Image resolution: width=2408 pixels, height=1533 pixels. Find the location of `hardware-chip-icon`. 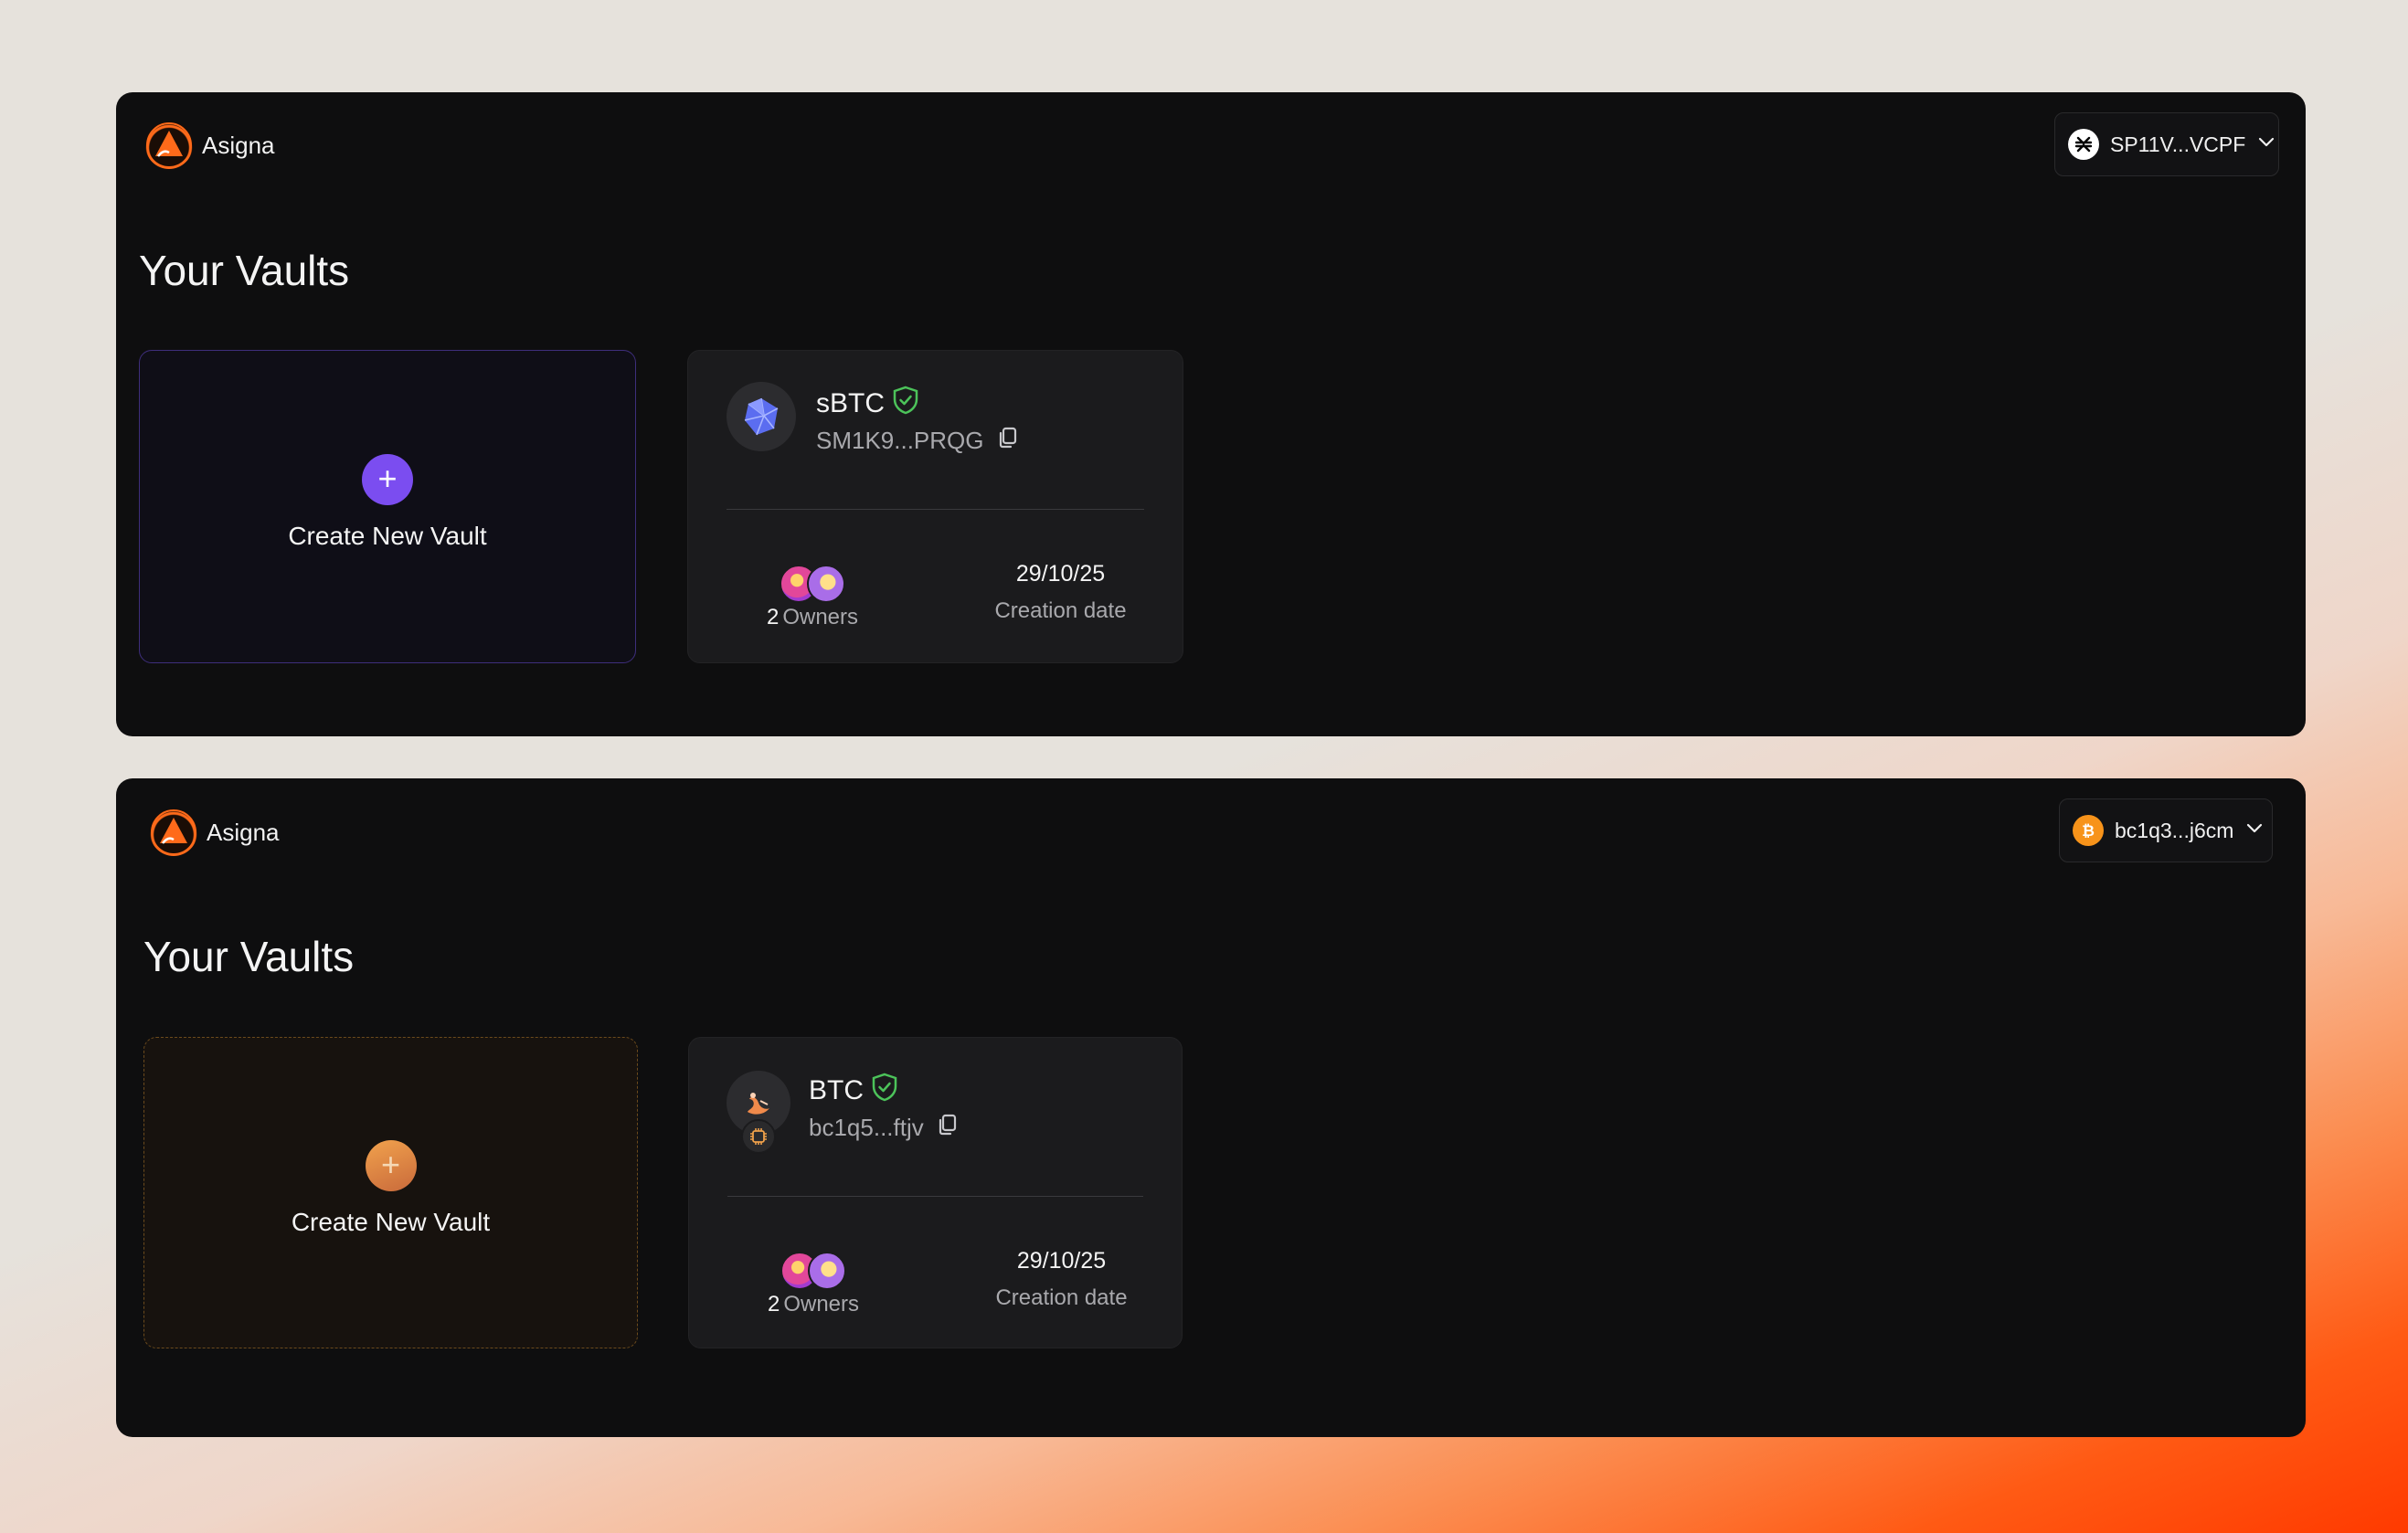

hardware-chip-icon is located at coordinates (758, 1136).